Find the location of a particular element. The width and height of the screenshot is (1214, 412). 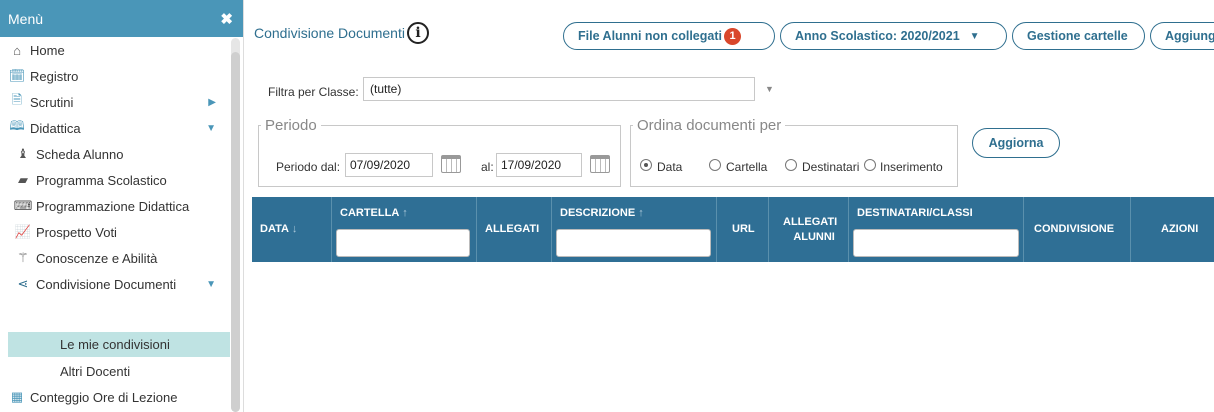

line-chart-icon: 📈 is located at coordinates (23, 231).